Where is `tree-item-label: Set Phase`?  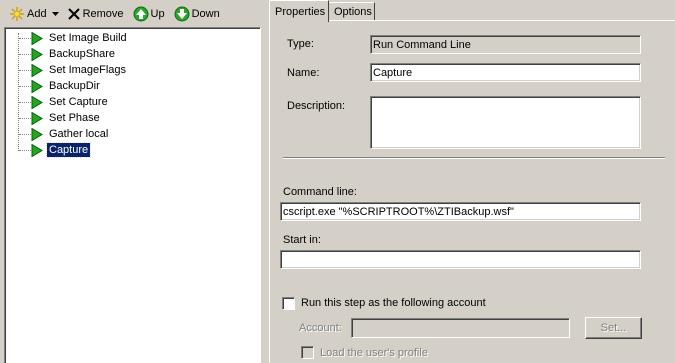
tree-item-label: Set Phase is located at coordinates (74, 118).